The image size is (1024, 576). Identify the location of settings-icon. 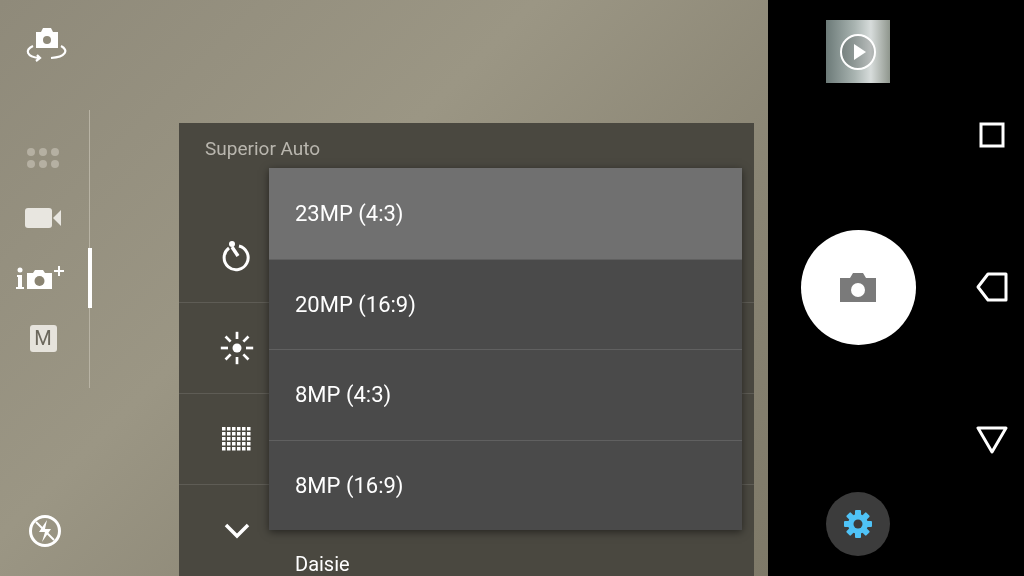
(858, 524).